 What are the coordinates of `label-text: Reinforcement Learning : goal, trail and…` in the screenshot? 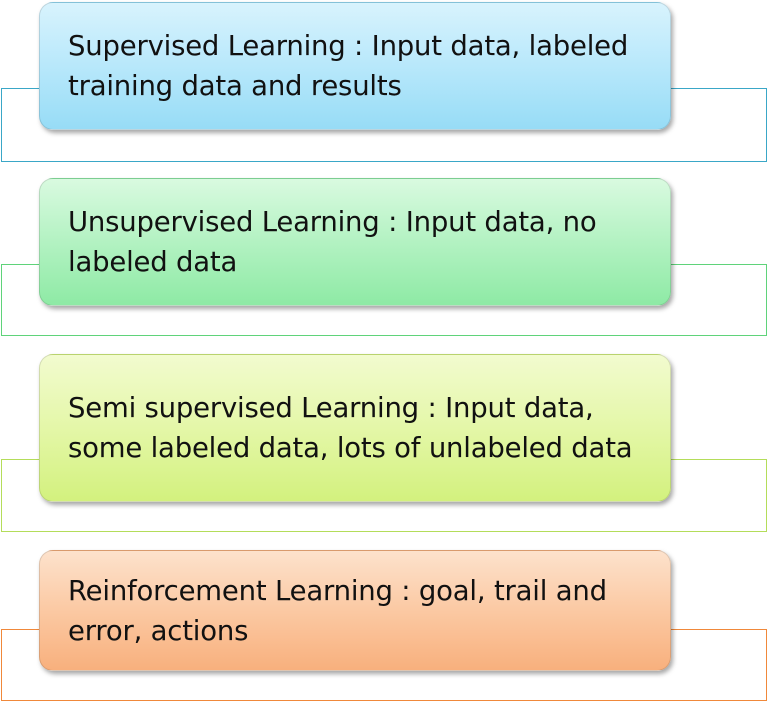 It's located at (337, 610).